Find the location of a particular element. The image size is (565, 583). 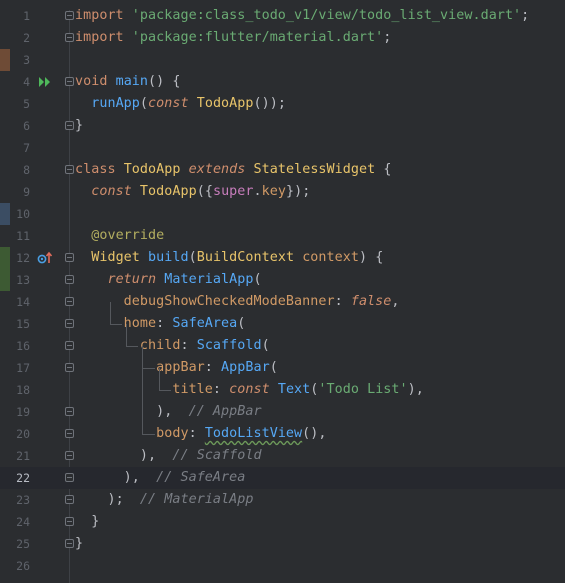

code-text: ), // SafeArea is located at coordinates (160, 478).